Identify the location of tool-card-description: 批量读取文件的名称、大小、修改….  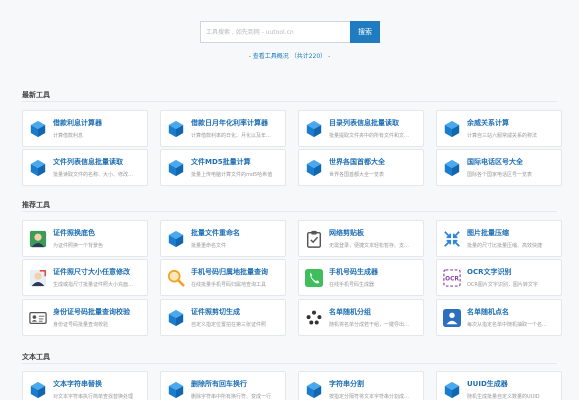
(93, 175).